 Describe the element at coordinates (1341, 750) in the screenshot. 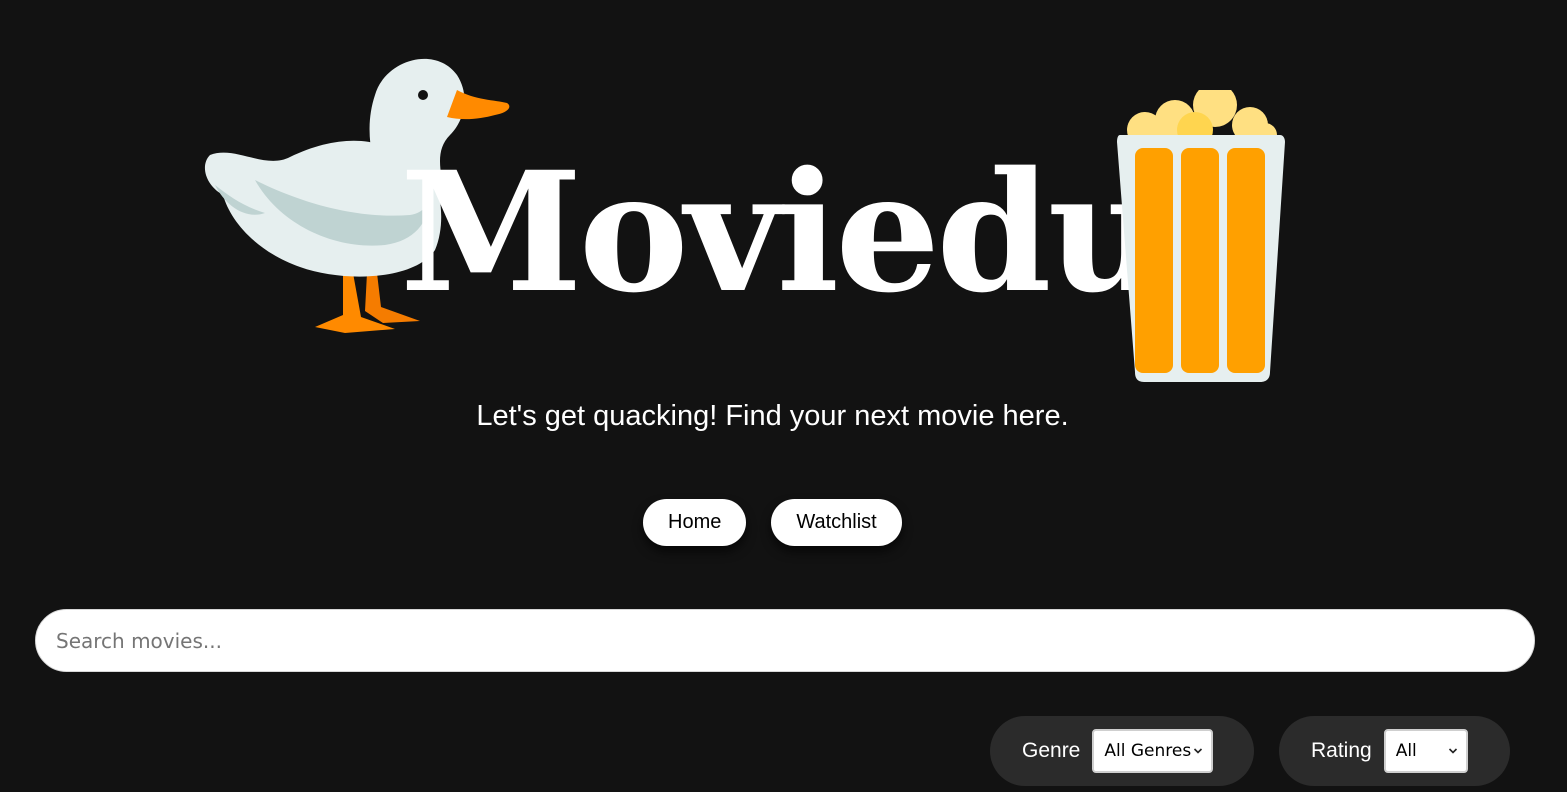

I see `rating-label: Rating` at that location.